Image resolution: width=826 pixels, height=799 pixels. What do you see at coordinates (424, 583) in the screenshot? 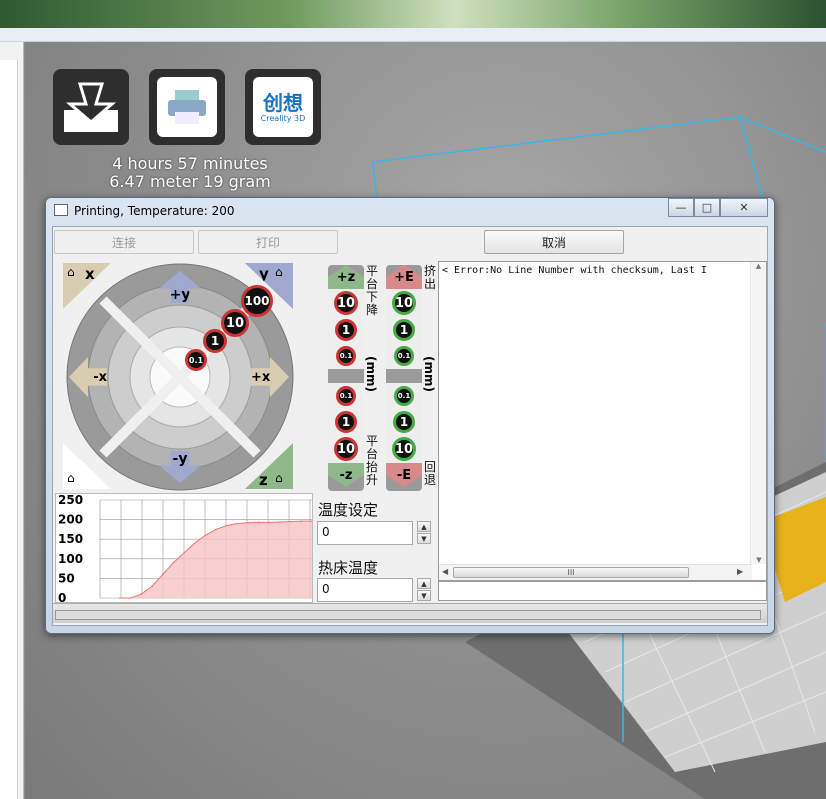
I see `bed-temp-up-button: ▲` at bounding box center [424, 583].